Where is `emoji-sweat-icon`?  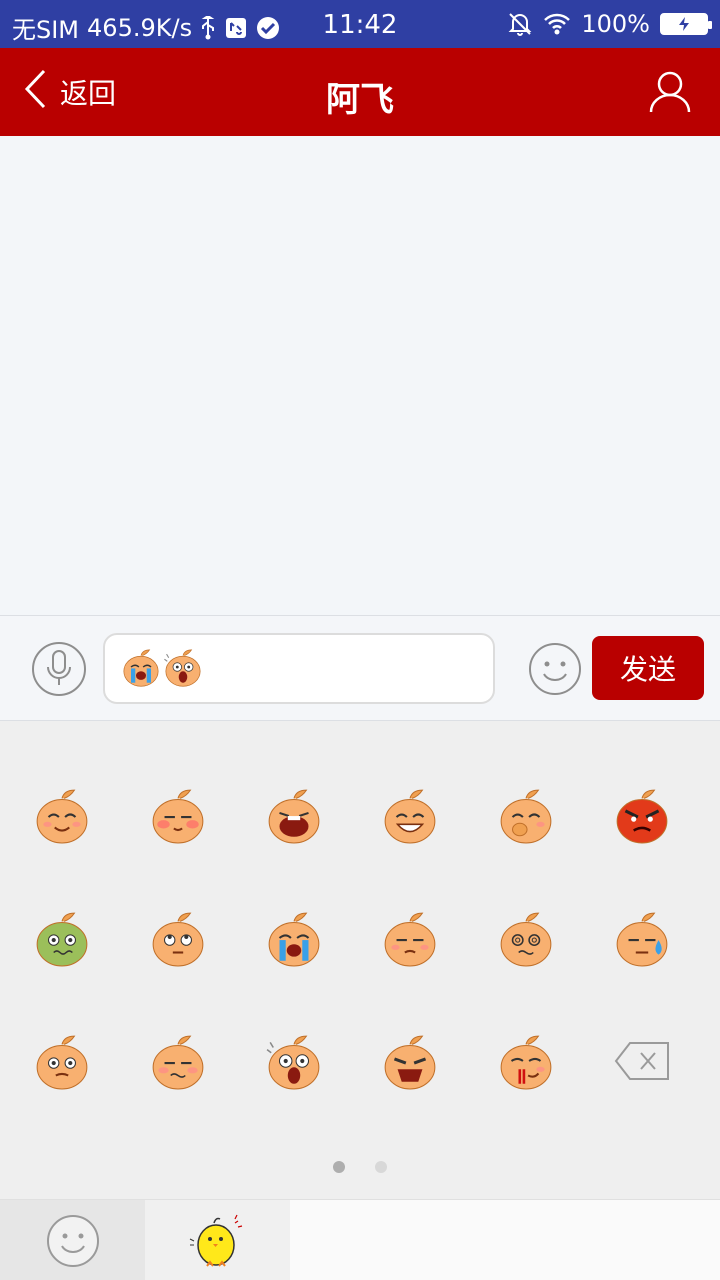
emoji-sweat-icon is located at coordinates (642, 937).